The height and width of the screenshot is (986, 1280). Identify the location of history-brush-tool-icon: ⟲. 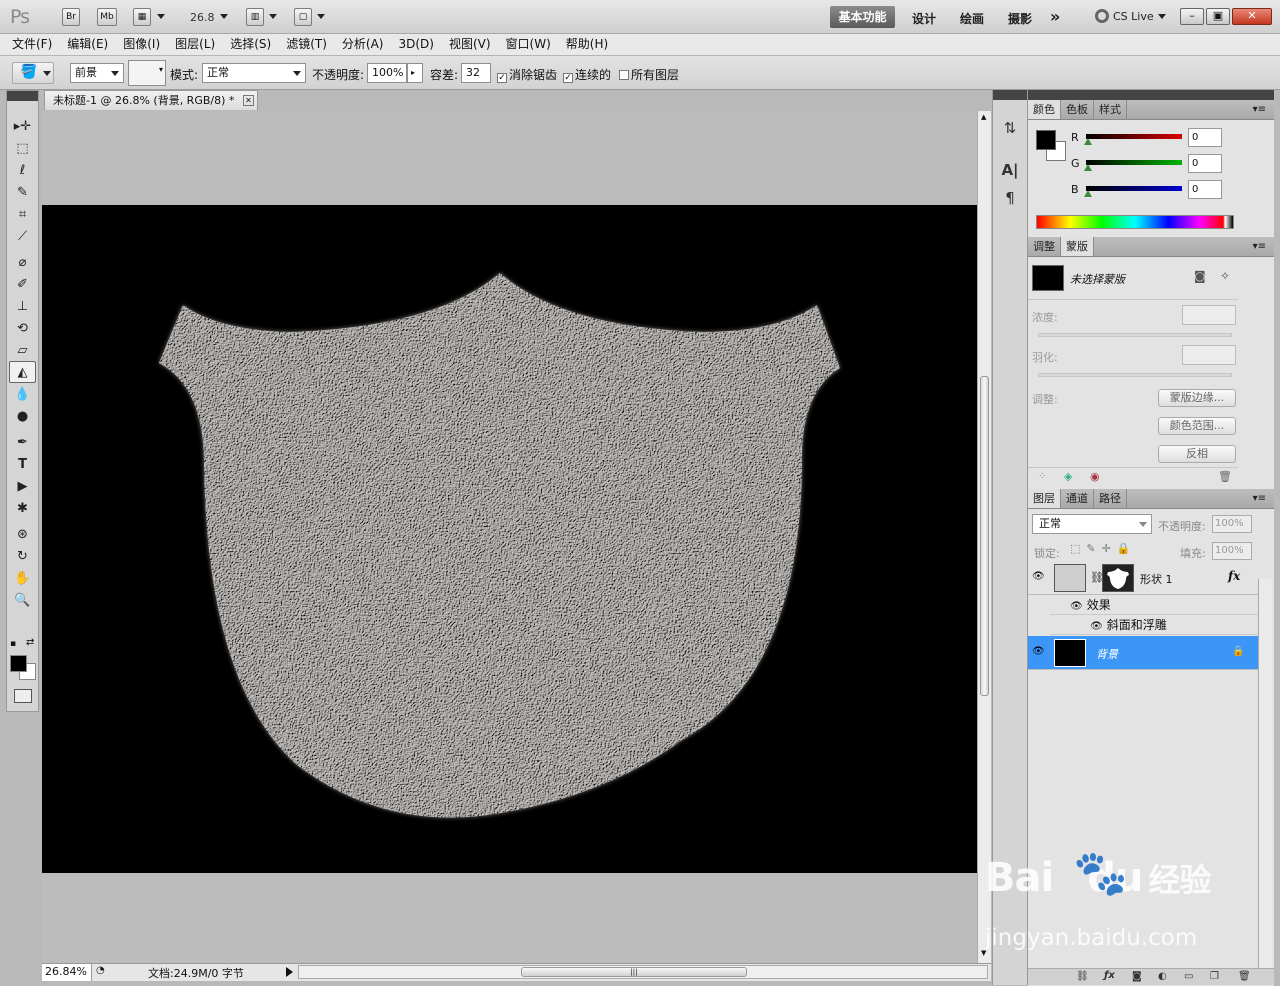
(22, 328).